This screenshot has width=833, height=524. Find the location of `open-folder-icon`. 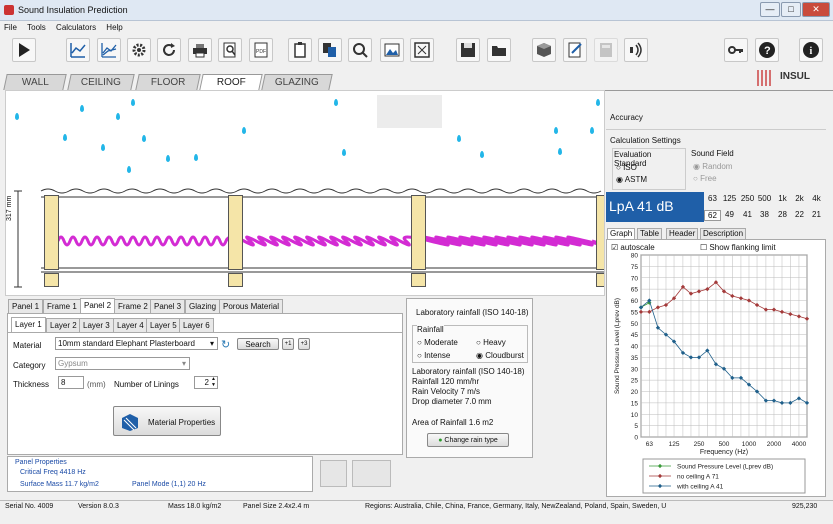

open-folder-icon is located at coordinates (499, 51).